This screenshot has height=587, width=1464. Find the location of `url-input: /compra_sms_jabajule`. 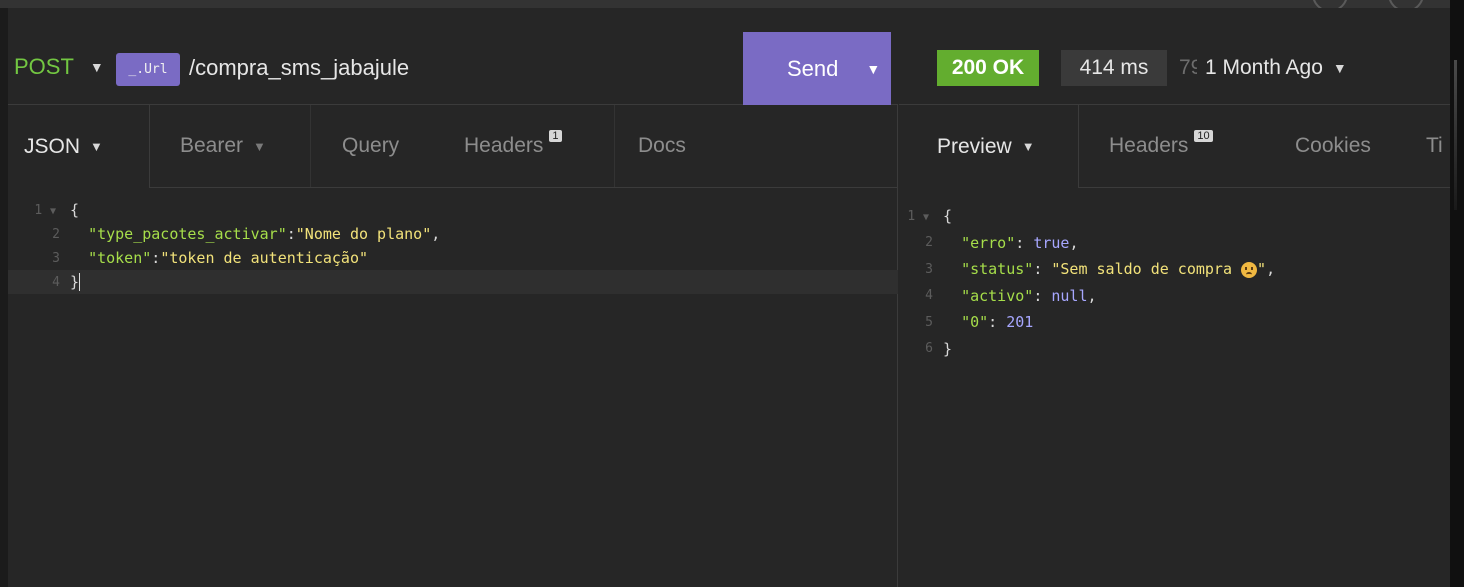

url-input: /compra_sms_jabajule is located at coordinates (299, 68).